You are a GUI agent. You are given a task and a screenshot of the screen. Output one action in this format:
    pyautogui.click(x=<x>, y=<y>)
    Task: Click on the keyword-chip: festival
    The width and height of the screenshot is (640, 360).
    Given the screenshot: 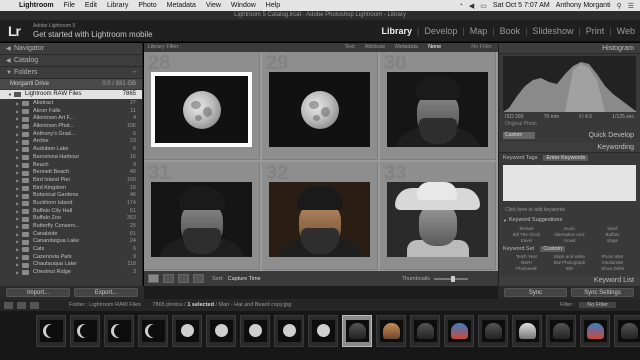 What is the action you would take?
    pyautogui.click(x=526, y=228)
    